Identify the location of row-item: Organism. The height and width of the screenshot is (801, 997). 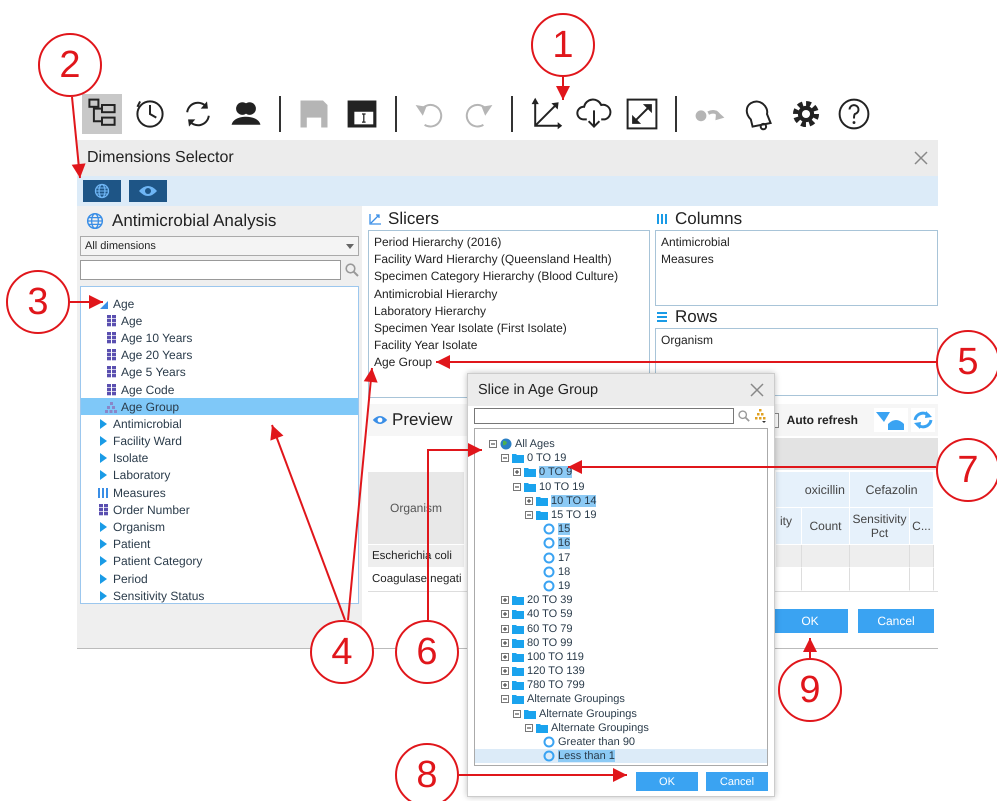
(796, 341).